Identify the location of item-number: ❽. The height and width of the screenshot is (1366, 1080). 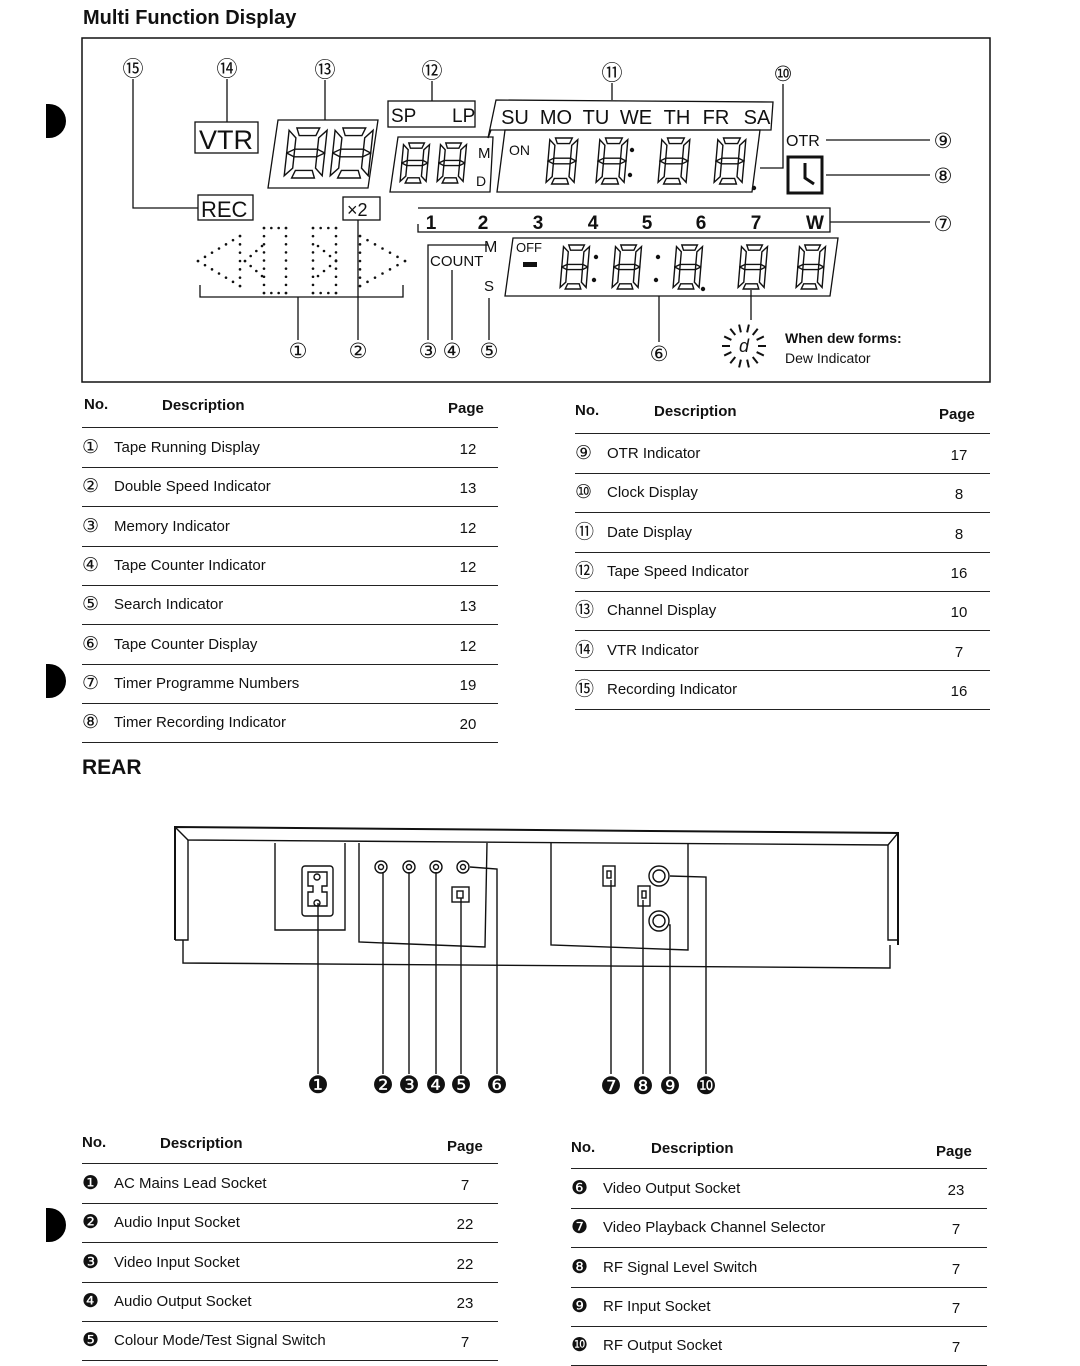
(580, 1267).